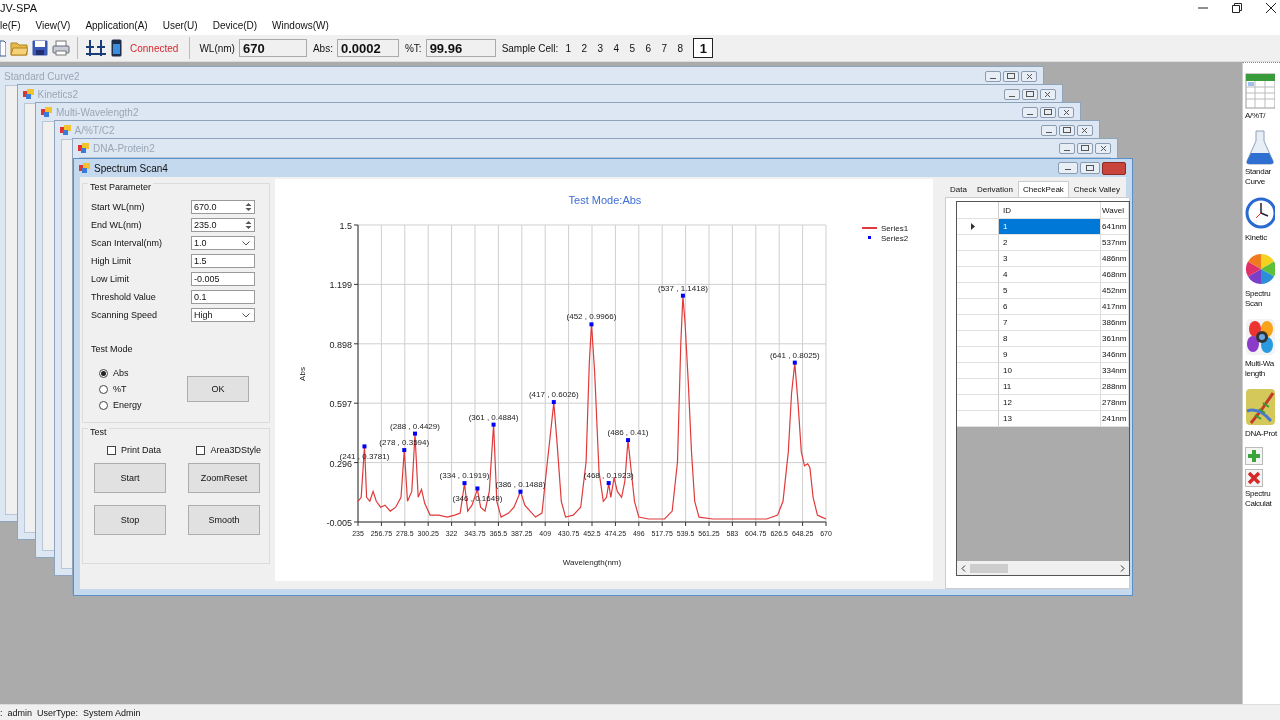 This screenshot has width=1280, height=720. I want to click on menu-item: User(U), so click(181, 25).